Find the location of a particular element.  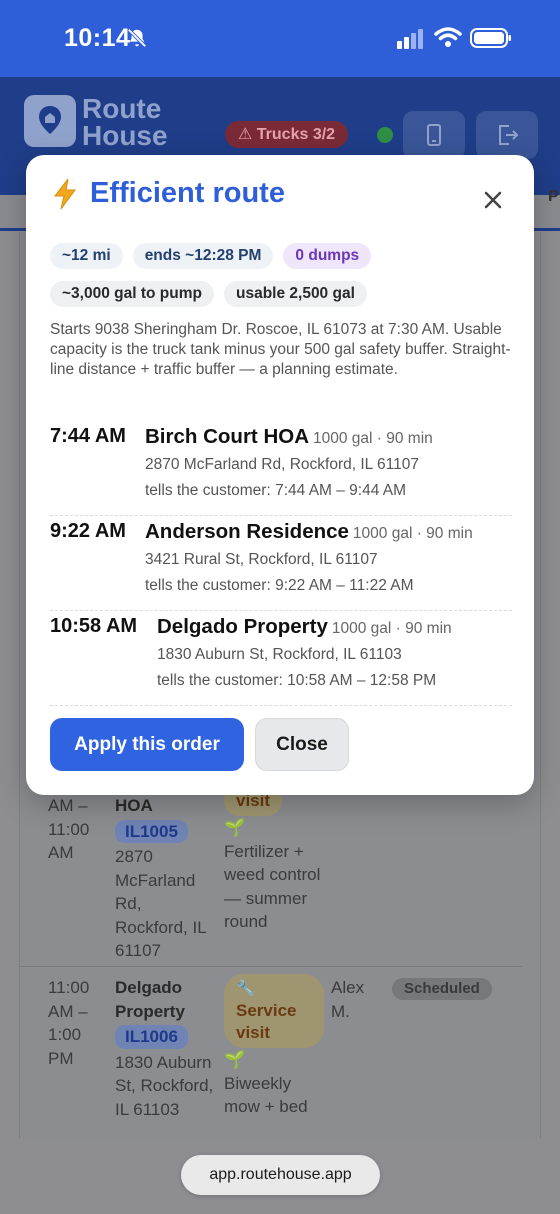

service-label: Service visit is located at coordinates (266, 1021).